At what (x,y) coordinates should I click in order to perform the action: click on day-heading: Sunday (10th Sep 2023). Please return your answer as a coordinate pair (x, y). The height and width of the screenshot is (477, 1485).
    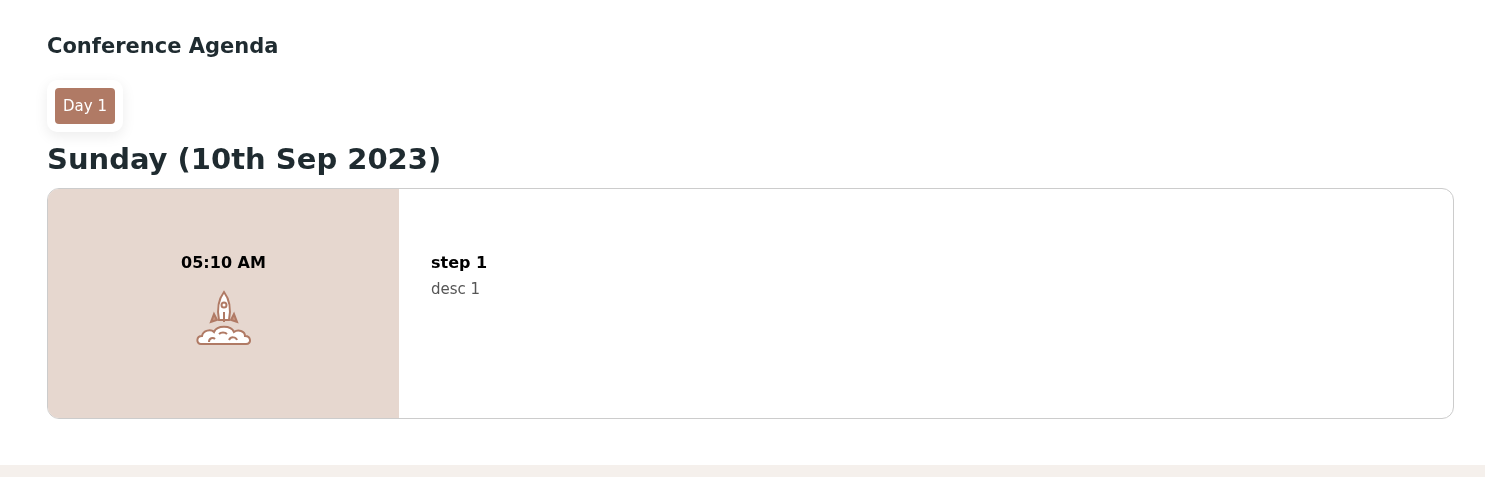
    Looking at the image, I should click on (245, 159).